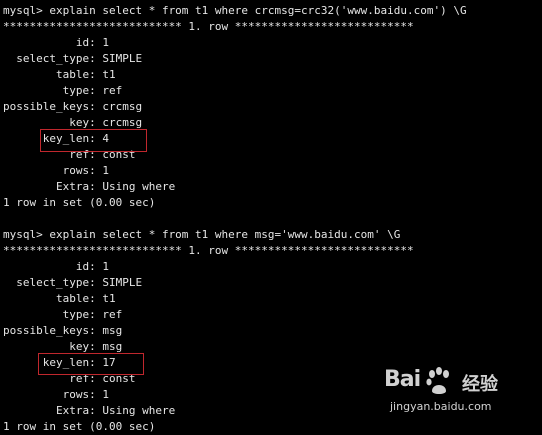 This screenshot has width=542, height=435. What do you see at coordinates (437, 380) in the screenshot?
I see `paw-icon` at bounding box center [437, 380].